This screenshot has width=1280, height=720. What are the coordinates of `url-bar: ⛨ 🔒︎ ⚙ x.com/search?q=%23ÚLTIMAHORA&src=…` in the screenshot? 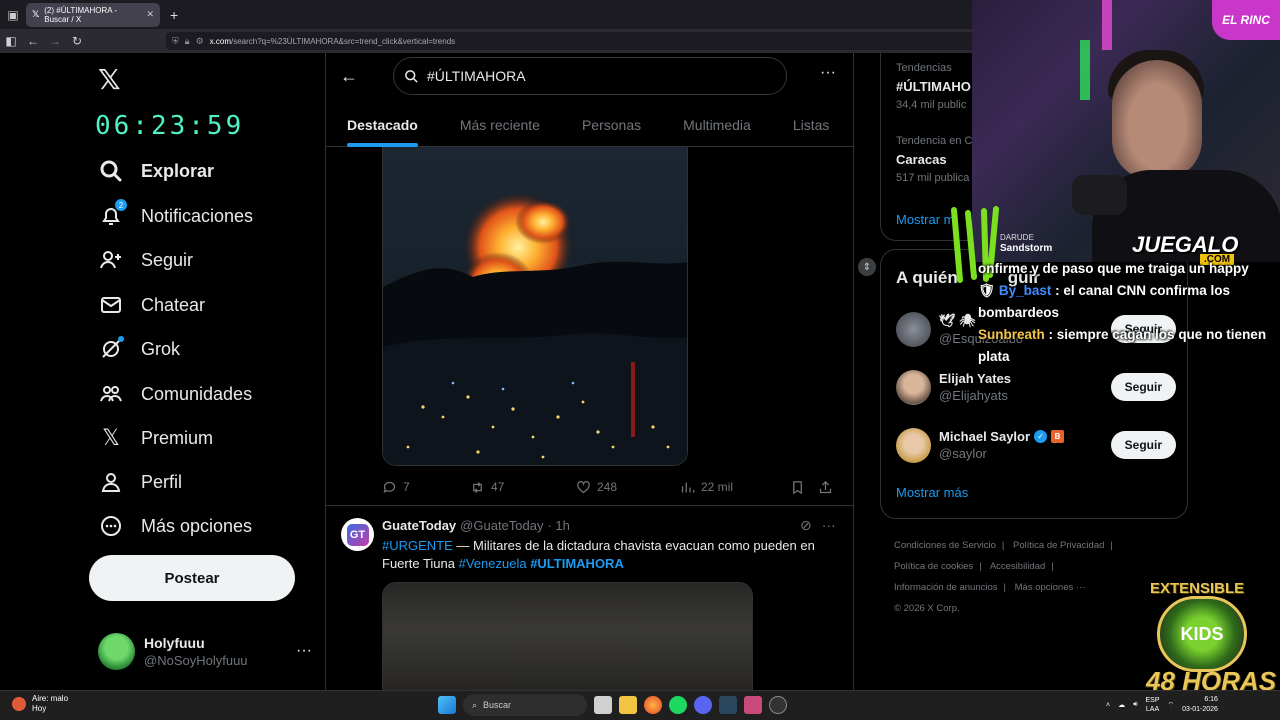 It's located at (576, 41).